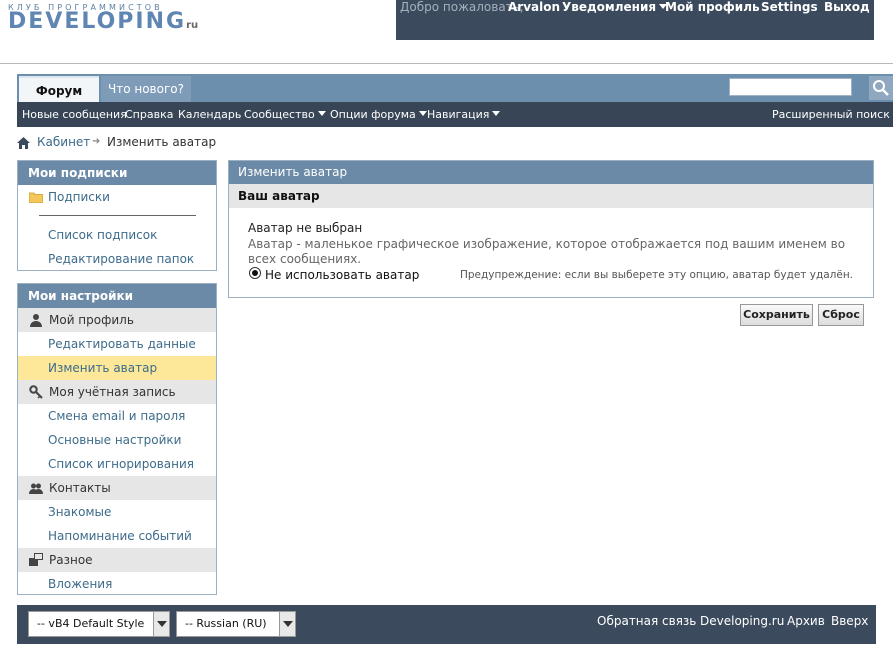 This screenshot has height=659, width=893. What do you see at coordinates (646, 621) in the screenshot?
I see `feedback-link: Обратная связь` at bounding box center [646, 621].